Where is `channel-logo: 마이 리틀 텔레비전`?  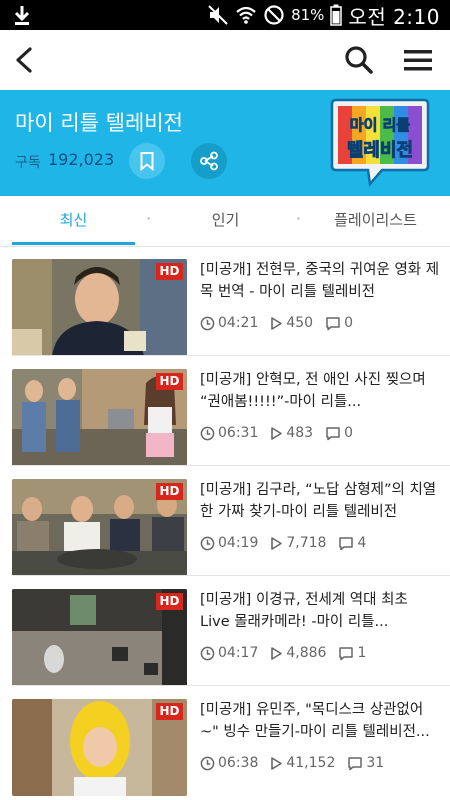 channel-logo: 마이 리틀 텔레비전 is located at coordinates (380, 142).